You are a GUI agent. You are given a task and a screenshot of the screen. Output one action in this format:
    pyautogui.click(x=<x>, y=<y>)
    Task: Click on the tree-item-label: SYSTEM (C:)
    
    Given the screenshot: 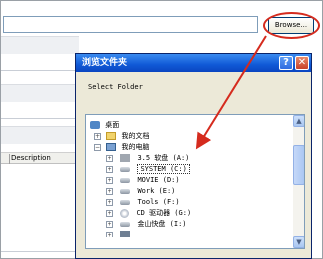 What is the action you would take?
    pyautogui.click(x=163, y=169)
    